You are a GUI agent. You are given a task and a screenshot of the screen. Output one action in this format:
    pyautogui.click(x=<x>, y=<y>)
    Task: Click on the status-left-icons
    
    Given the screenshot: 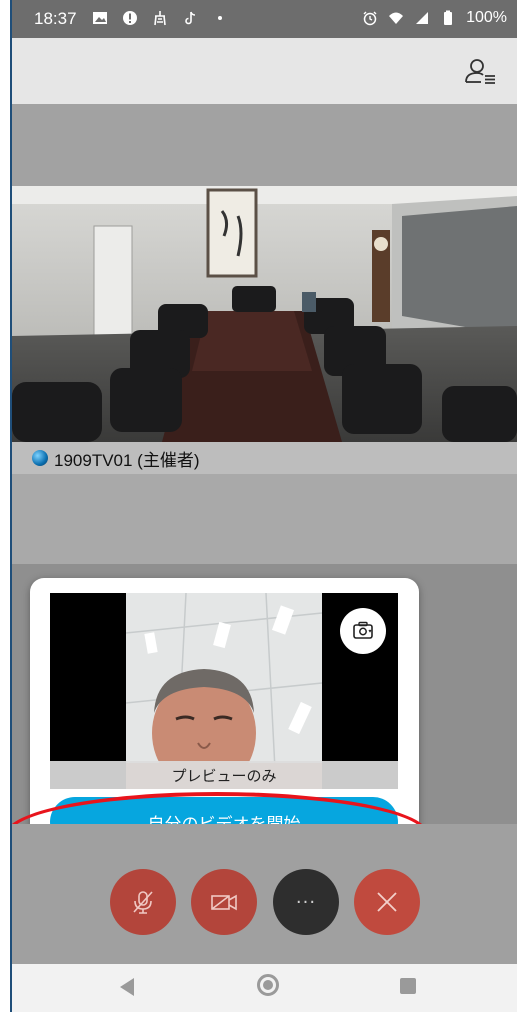 What is the action you would take?
    pyautogui.click(x=160, y=18)
    